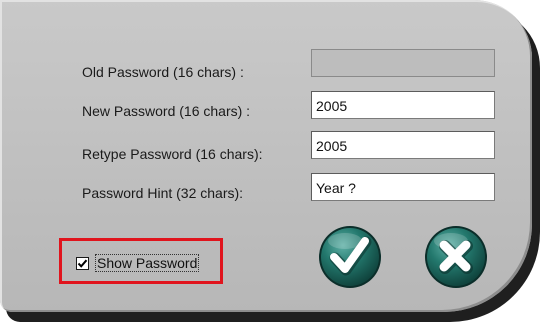 This screenshot has width=542, height=325. I want to click on checkmark-small-icon, so click(82, 263).